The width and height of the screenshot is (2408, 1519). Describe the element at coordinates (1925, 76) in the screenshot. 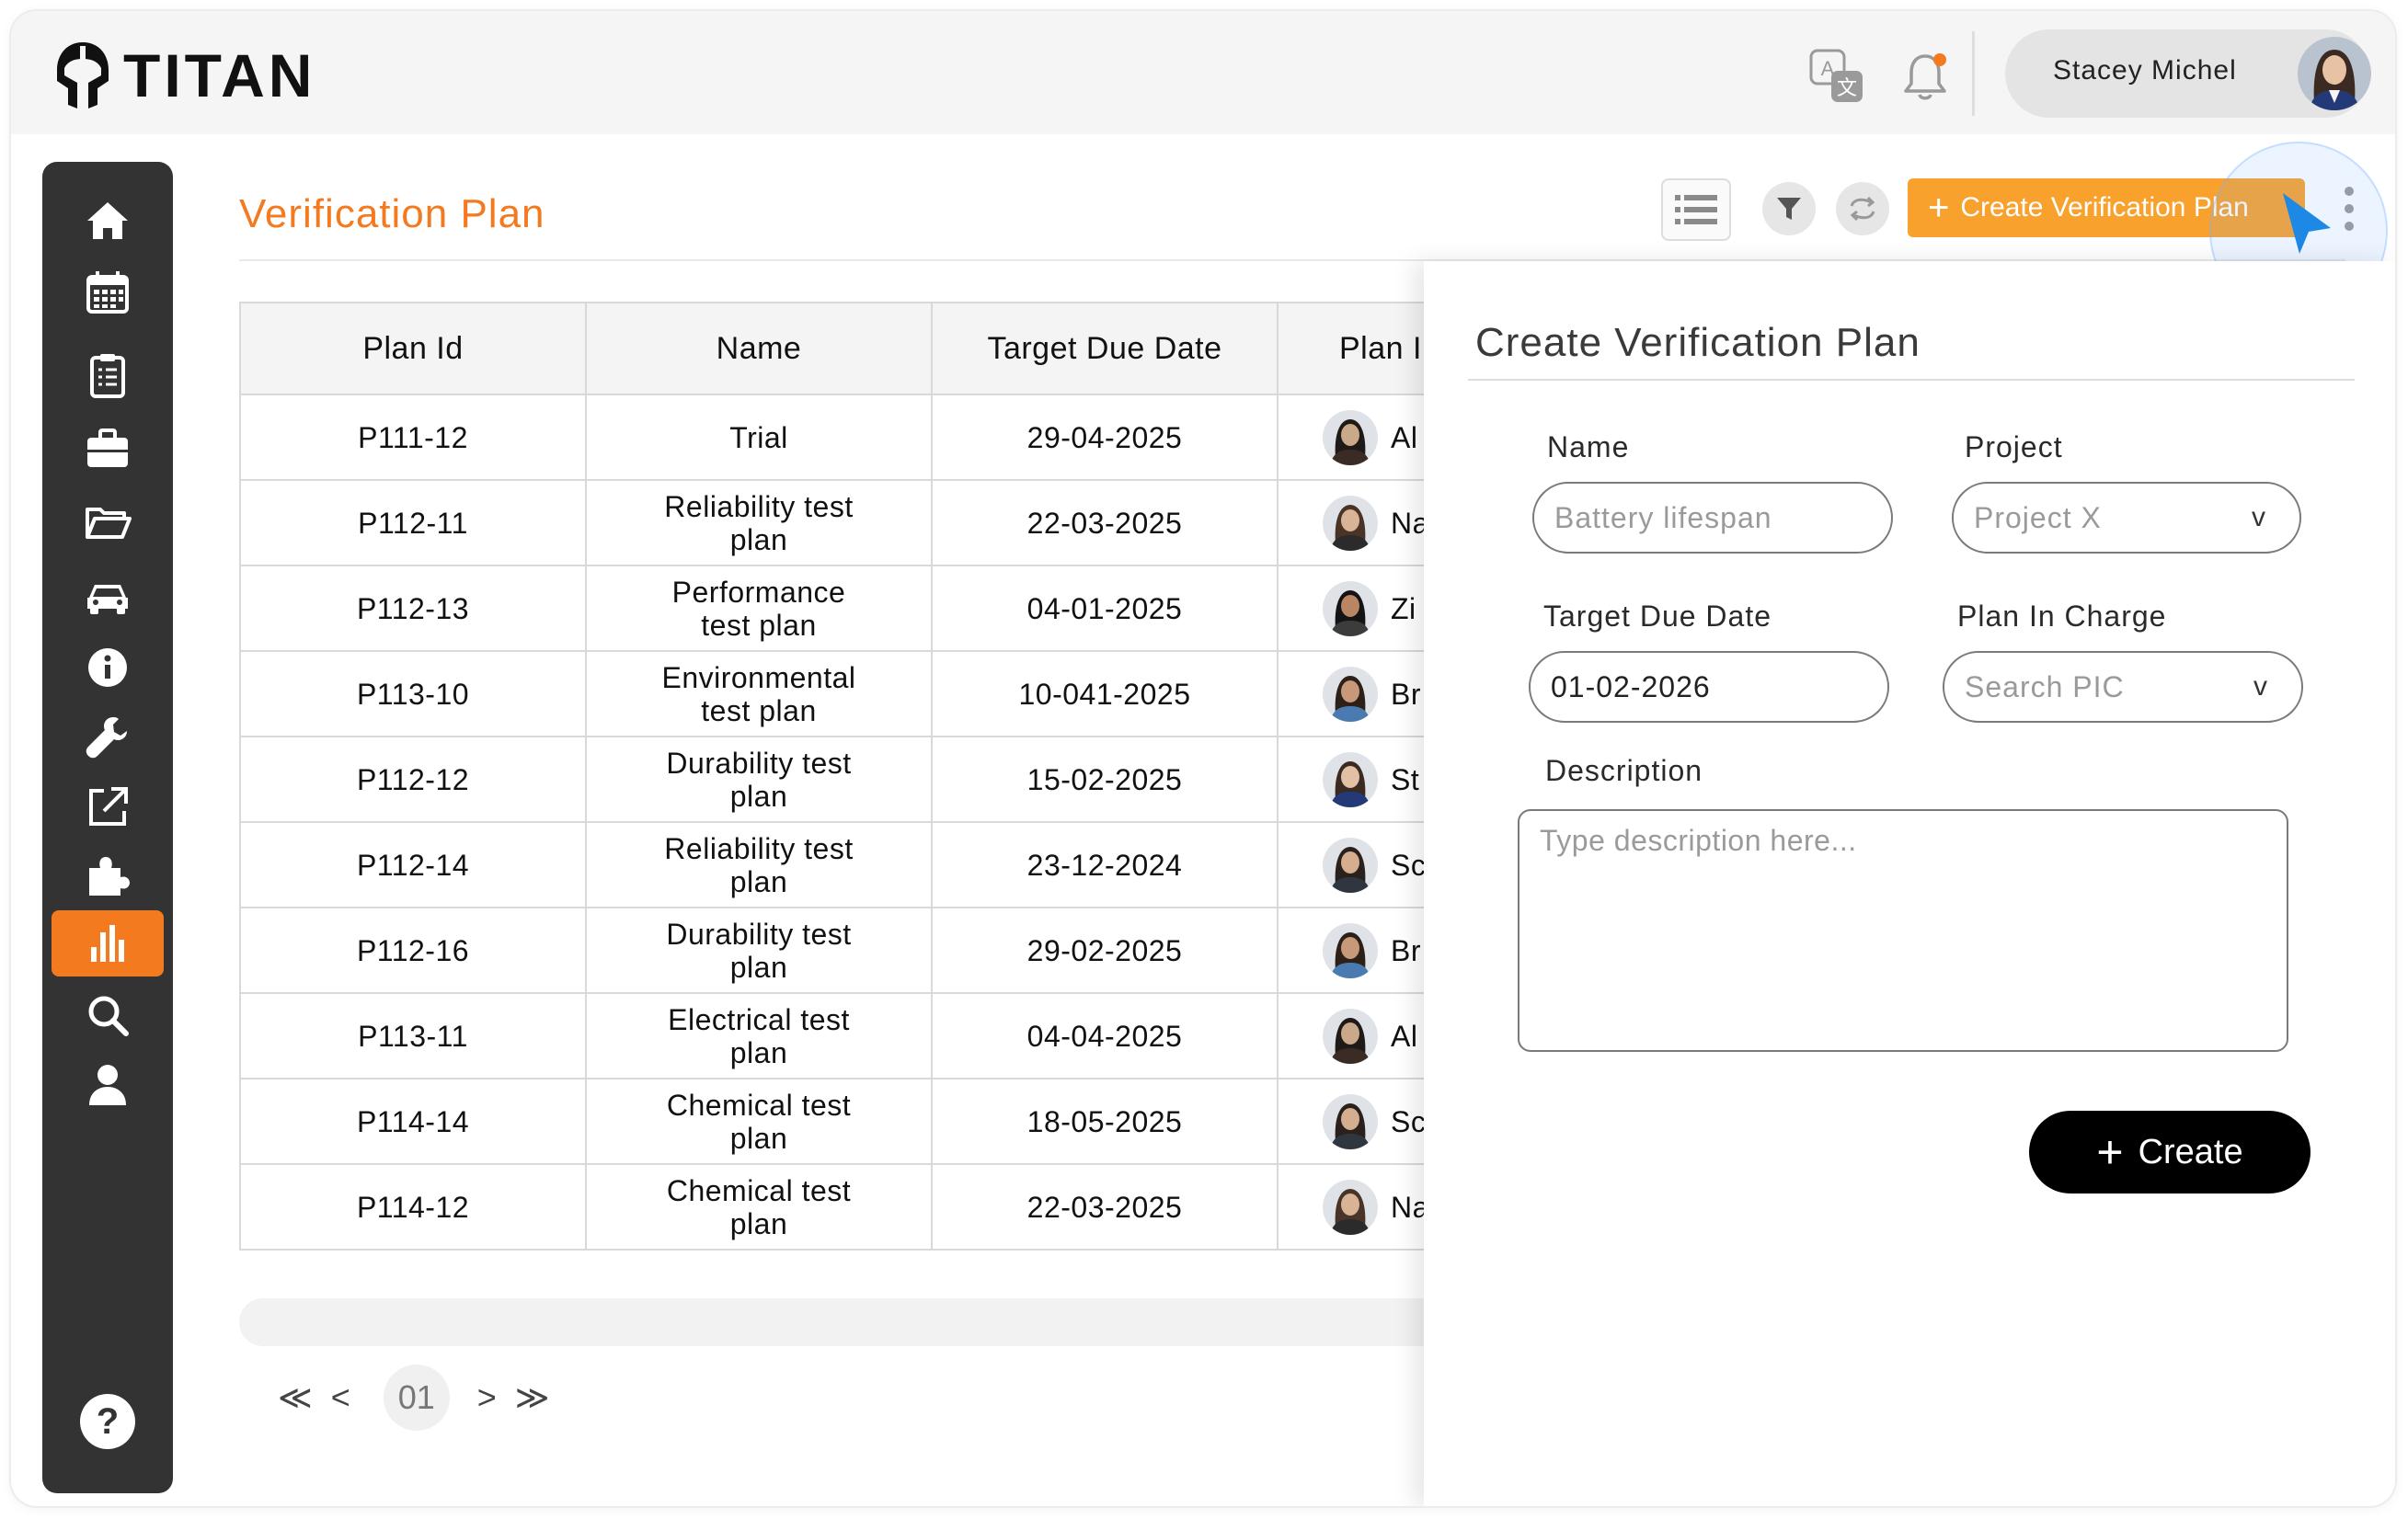

I see `bell-icon` at that location.